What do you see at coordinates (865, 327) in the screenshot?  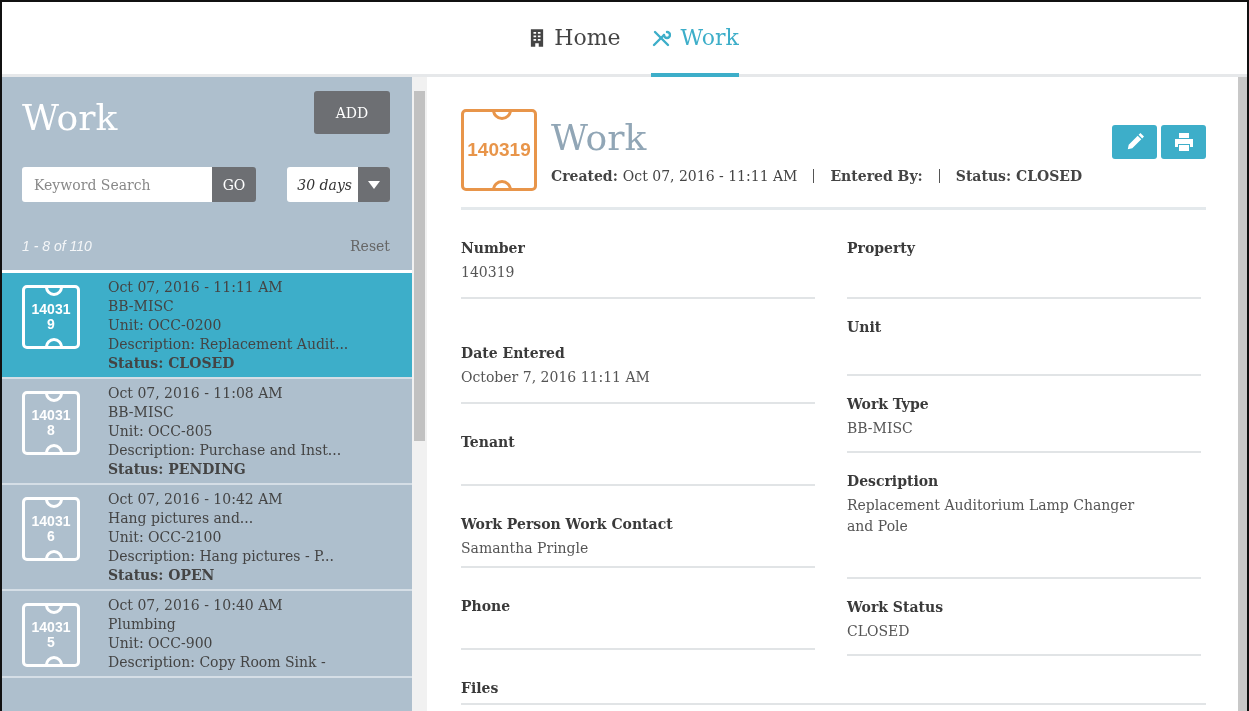 I see `field-label: Unit` at bounding box center [865, 327].